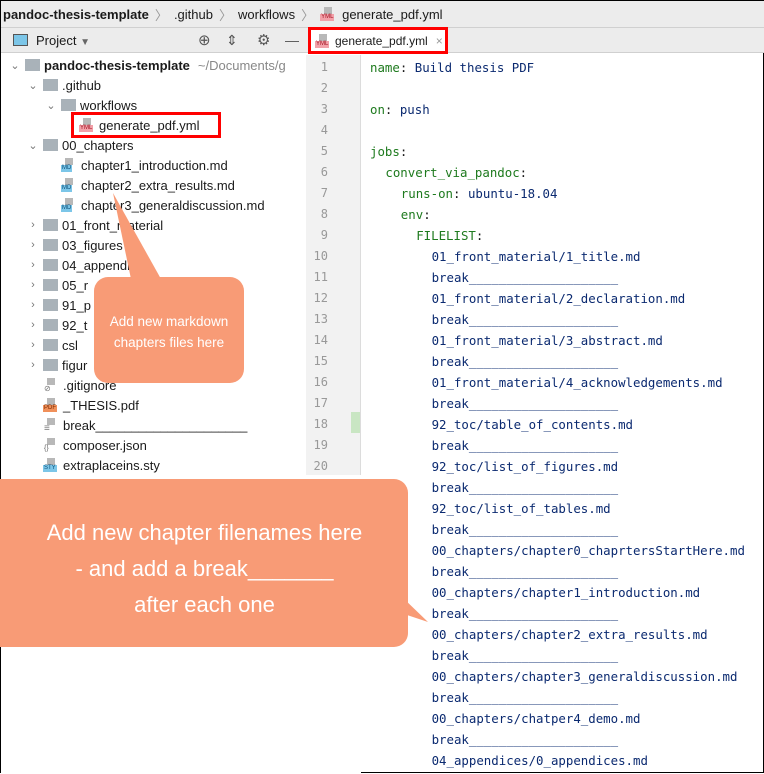 The height and width of the screenshot is (774, 764). I want to click on callout-text: after each one, so click(204, 604).